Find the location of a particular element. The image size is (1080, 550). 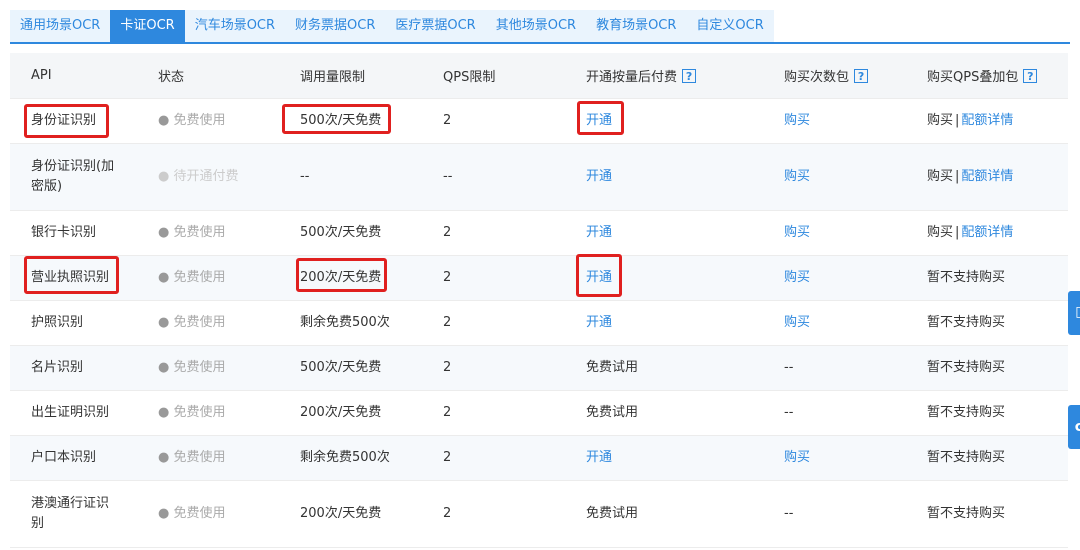

quota-limit: 200次/天免费 is located at coordinates (341, 412).